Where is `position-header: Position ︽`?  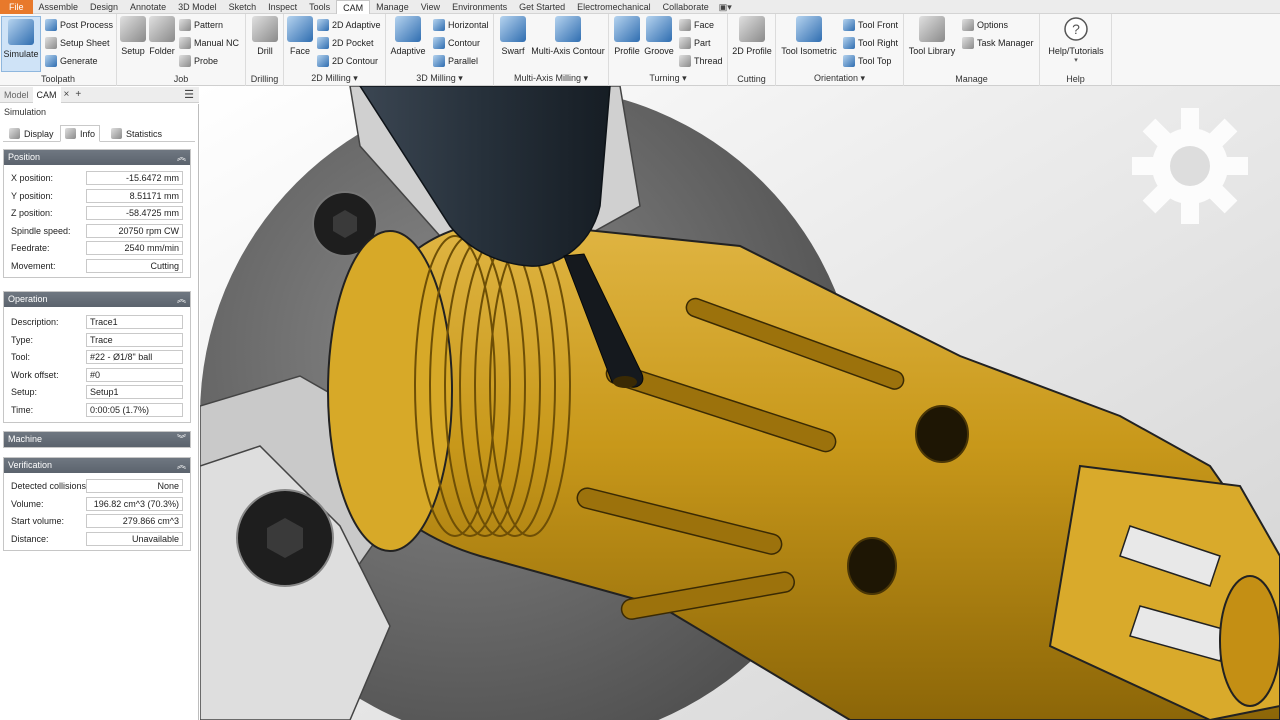 position-header: Position ︽ is located at coordinates (97, 157).